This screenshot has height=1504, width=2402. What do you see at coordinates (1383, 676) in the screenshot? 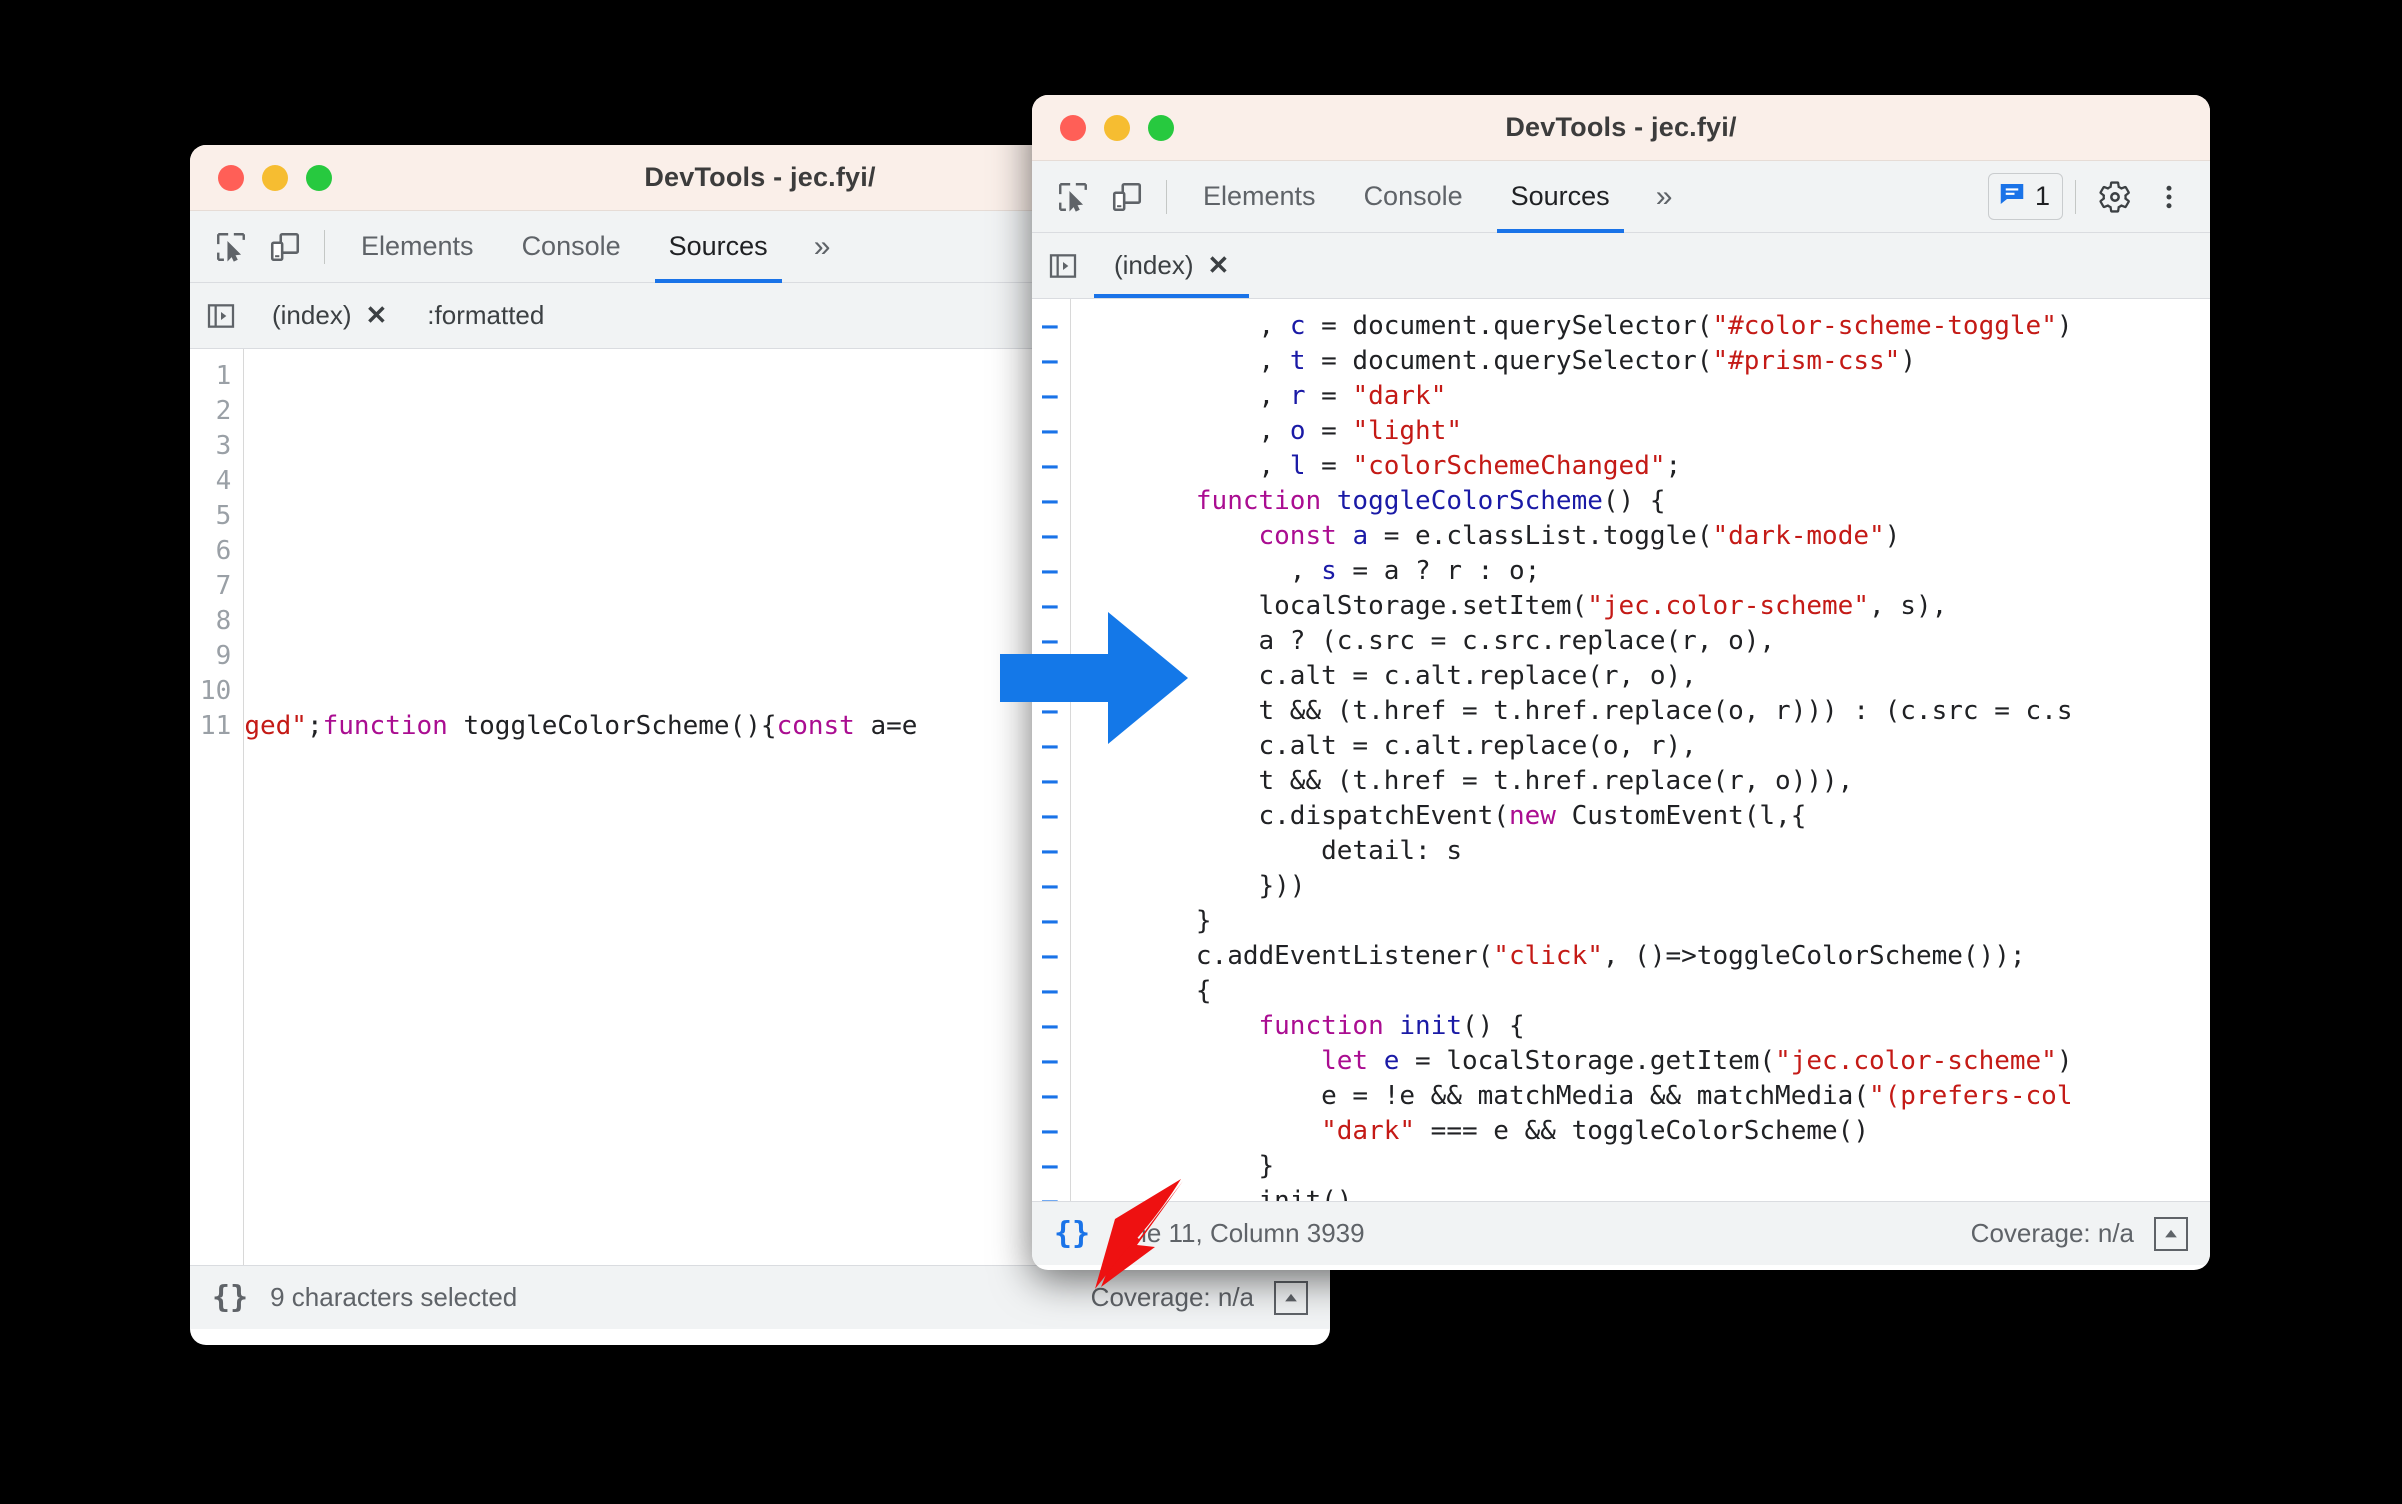
I see `code-line: c.alt = c.alt.replace(r, o),` at bounding box center [1383, 676].